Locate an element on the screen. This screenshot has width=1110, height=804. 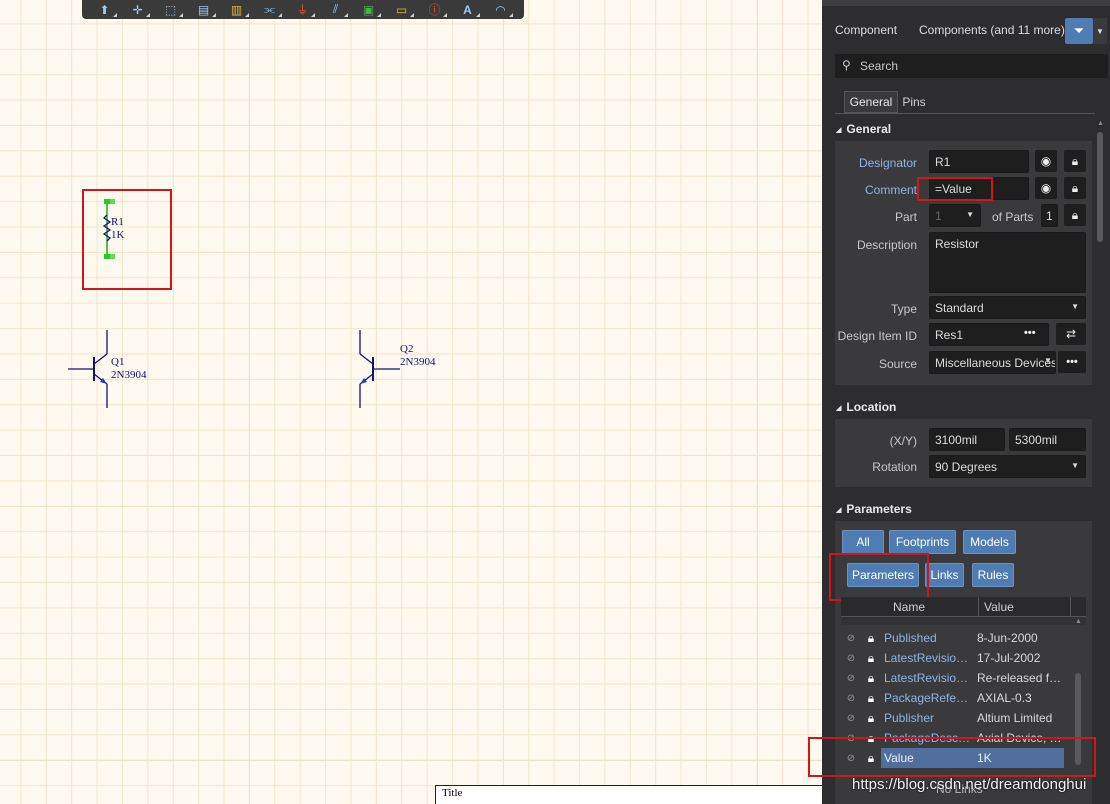
scroll-thumb is located at coordinates (1100, 187).